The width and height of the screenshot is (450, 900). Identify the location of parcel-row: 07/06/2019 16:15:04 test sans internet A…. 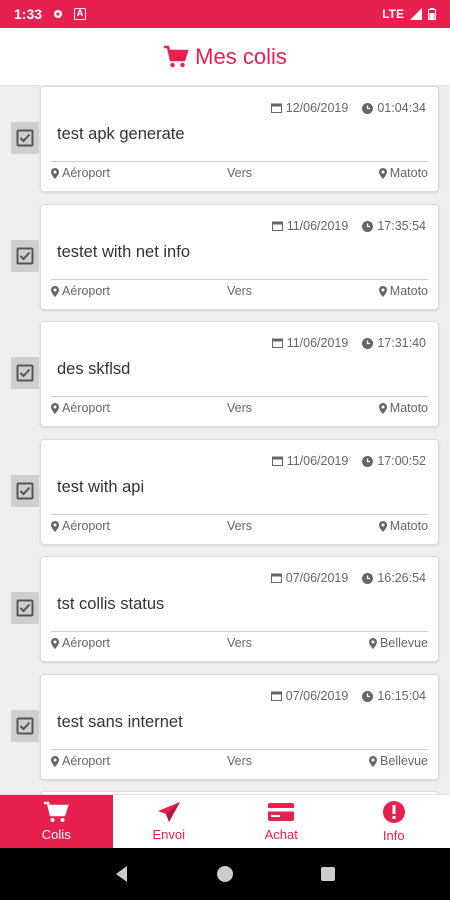
(225, 728).